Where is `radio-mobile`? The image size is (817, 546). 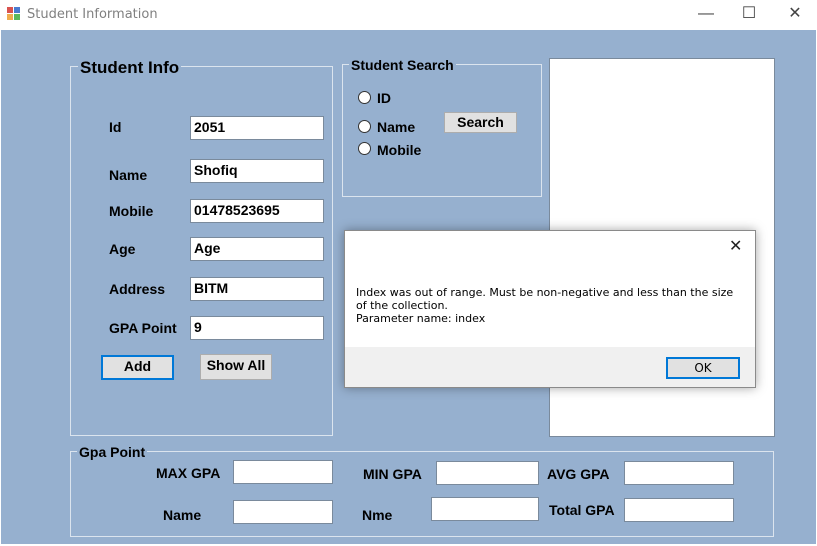 radio-mobile is located at coordinates (364, 148).